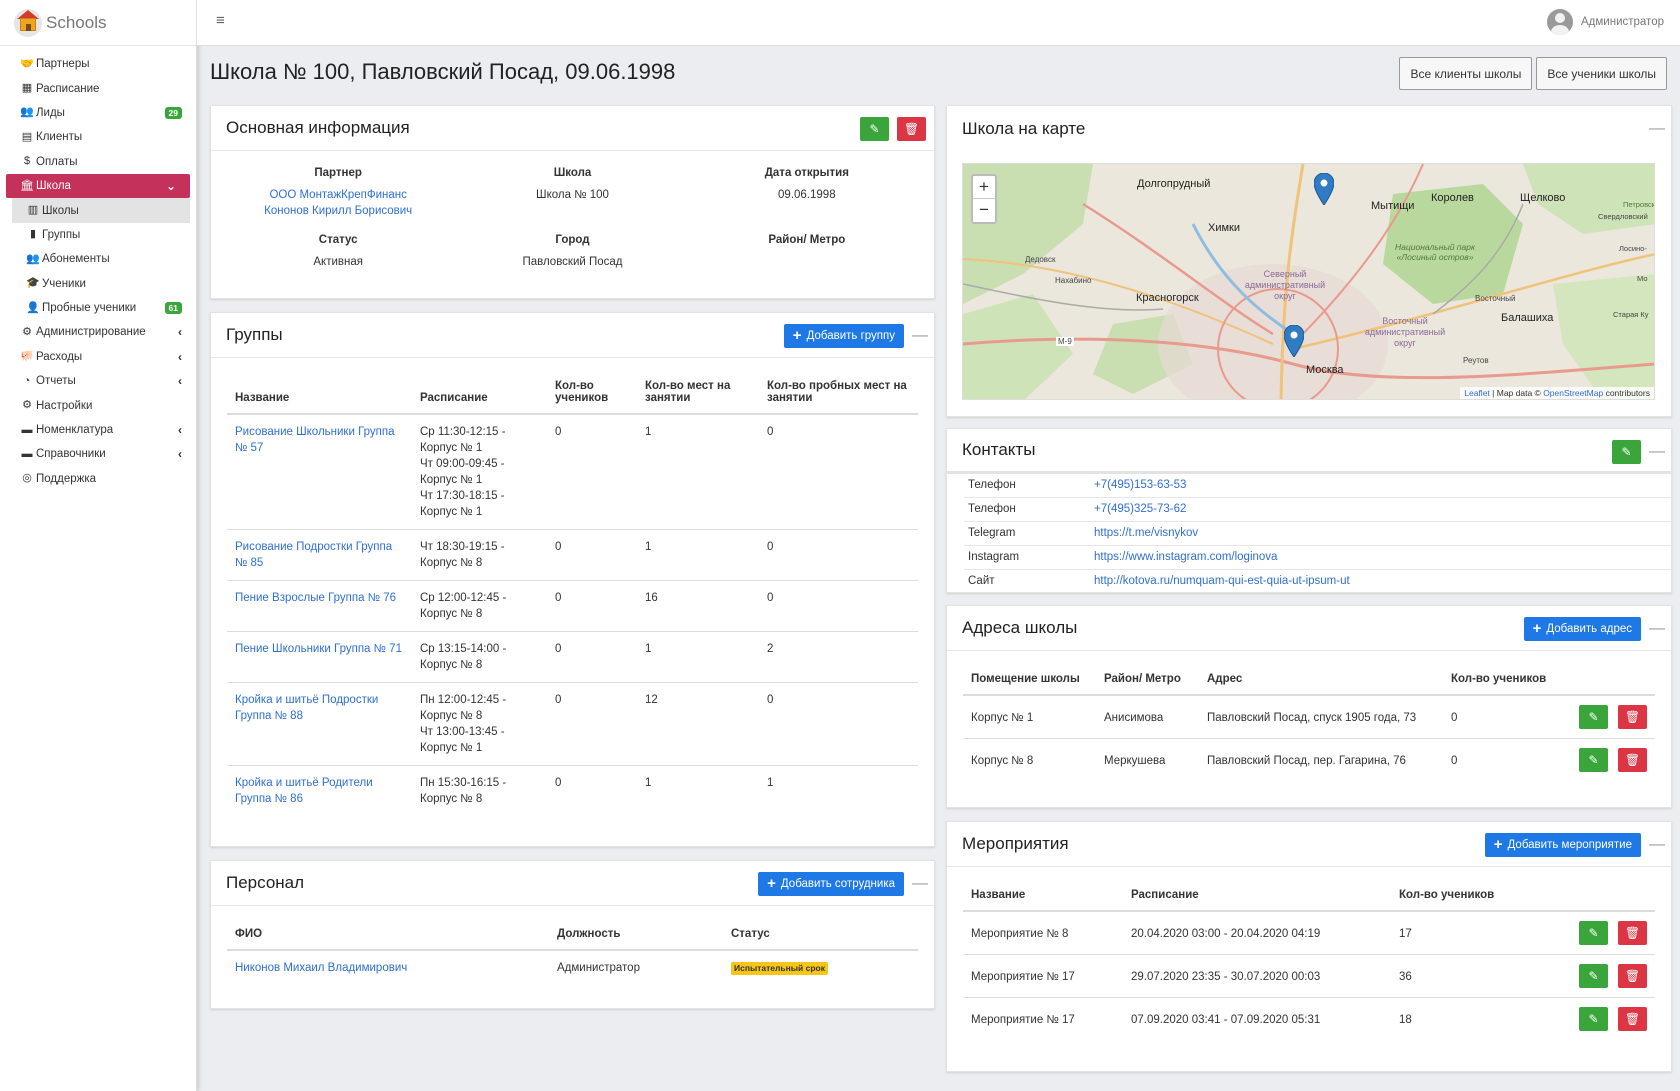  I want to click on sidebar-item-10-user-plus: 👤 Пробные ученики 61, so click(98, 308).